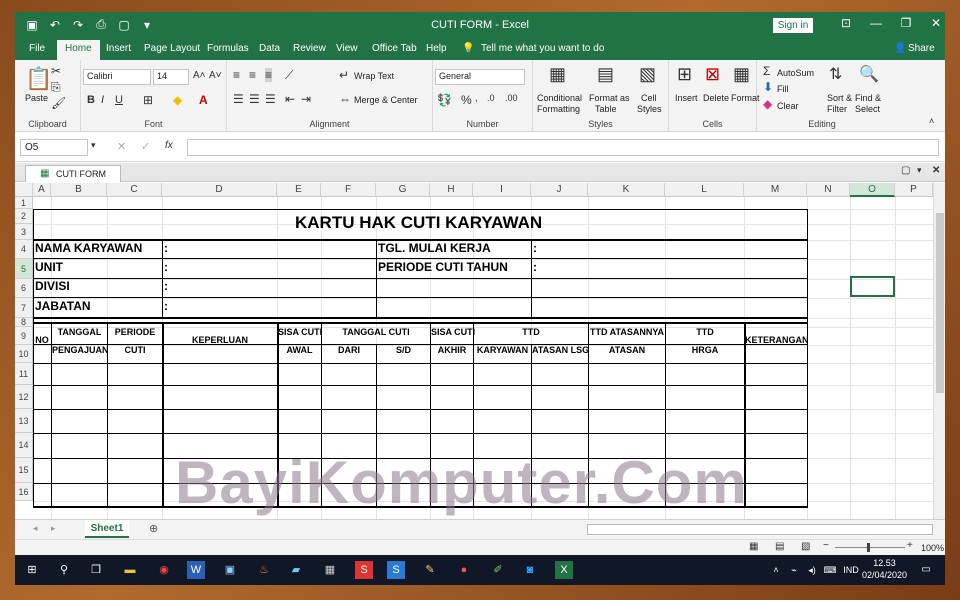 The width and height of the screenshot is (960, 600). What do you see at coordinates (564, 570) in the screenshot?
I see `excel-icon: X` at bounding box center [564, 570].